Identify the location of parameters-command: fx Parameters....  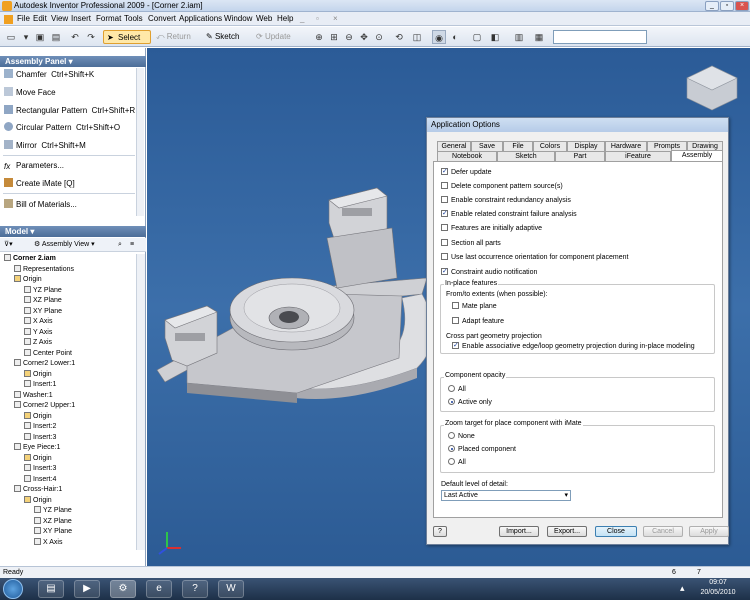
(34, 166).